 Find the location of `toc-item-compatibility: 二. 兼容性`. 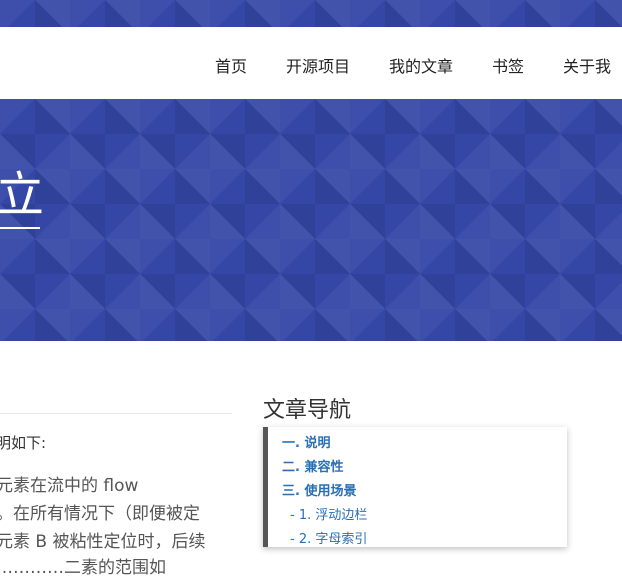

toc-item-compatibility: 二. 兼容性 is located at coordinates (312, 465).